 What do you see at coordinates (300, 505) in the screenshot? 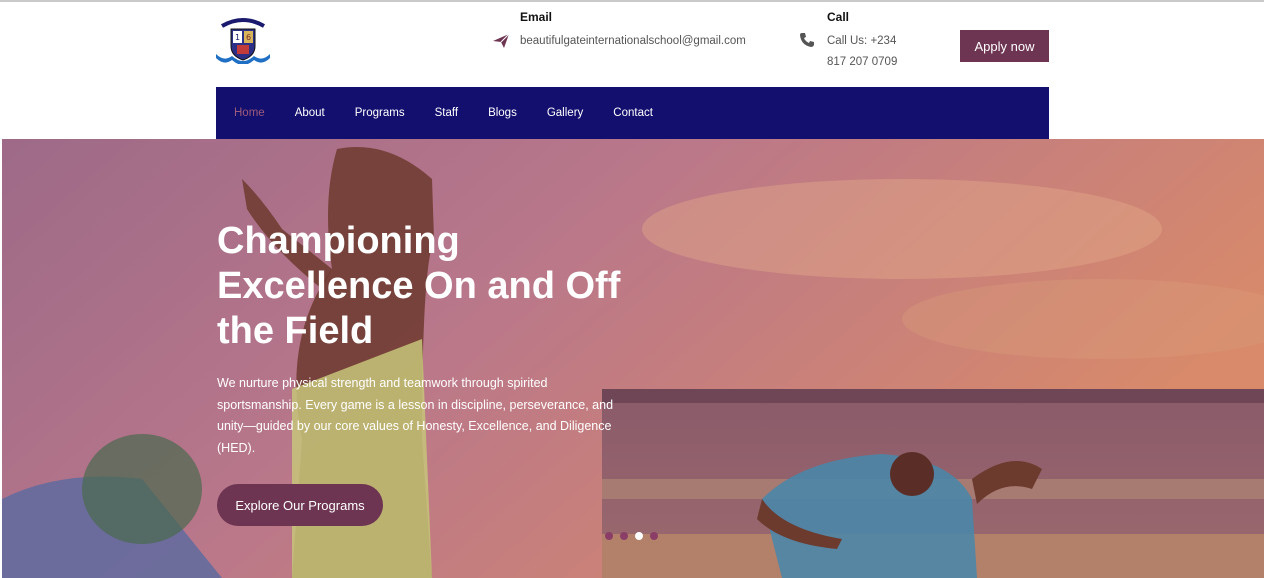
I see `explore-programs-button: Explore Our Programs` at bounding box center [300, 505].